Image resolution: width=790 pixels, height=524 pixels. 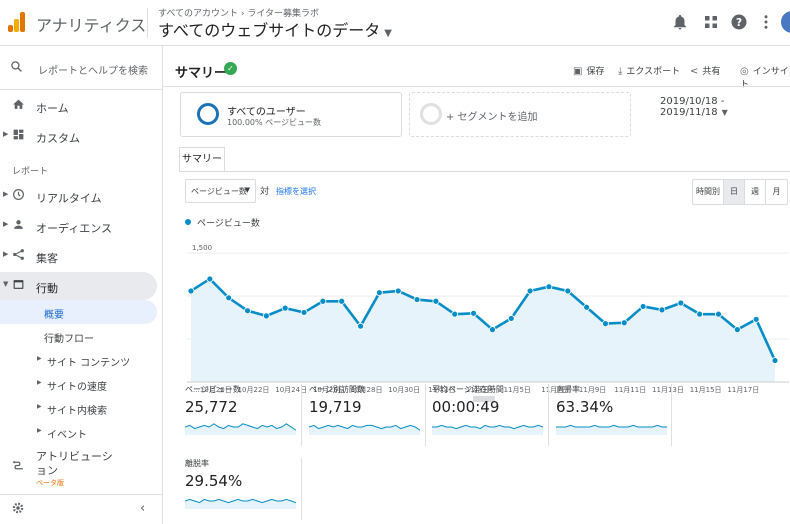 What do you see at coordinates (337, 389) in the screenshot?
I see `scorecard-title: ページ別訪問数` at bounding box center [337, 389].